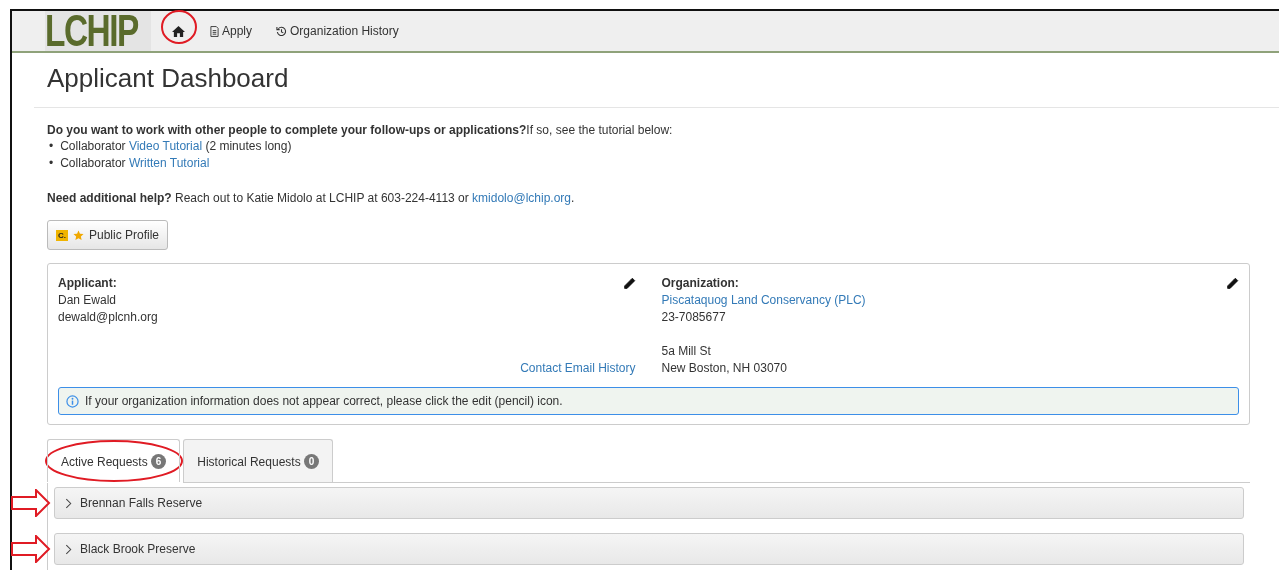 The height and width of the screenshot is (570, 1279). Describe the element at coordinates (686, 351) in the screenshot. I see `organization-street: 5a Mill St` at that location.